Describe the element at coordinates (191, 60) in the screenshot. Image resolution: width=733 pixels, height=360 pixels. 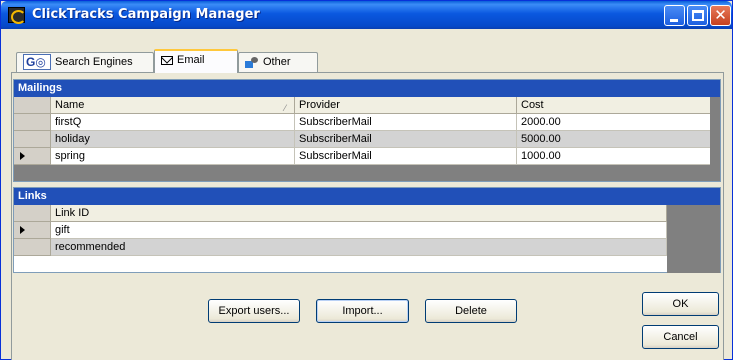
I see `tab-label: Email` at that location.